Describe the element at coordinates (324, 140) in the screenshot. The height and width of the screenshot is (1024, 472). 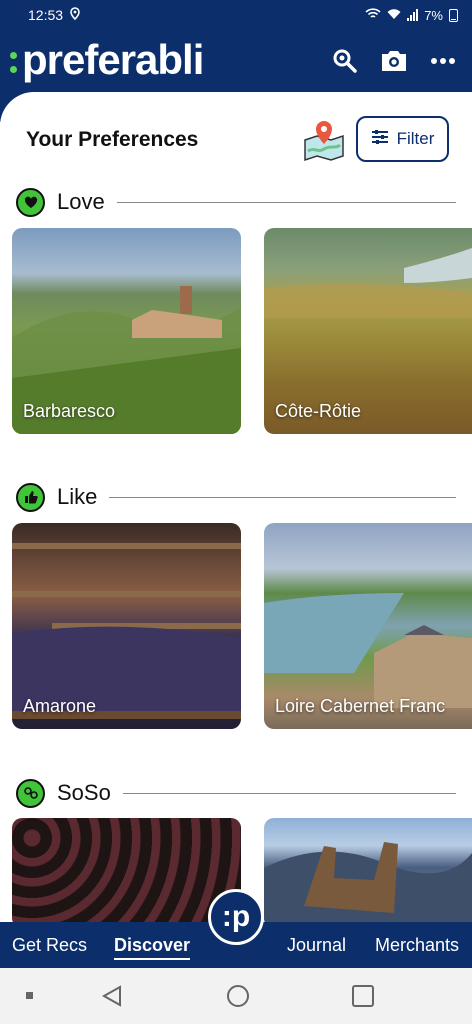
I see `map-icon` at that location.